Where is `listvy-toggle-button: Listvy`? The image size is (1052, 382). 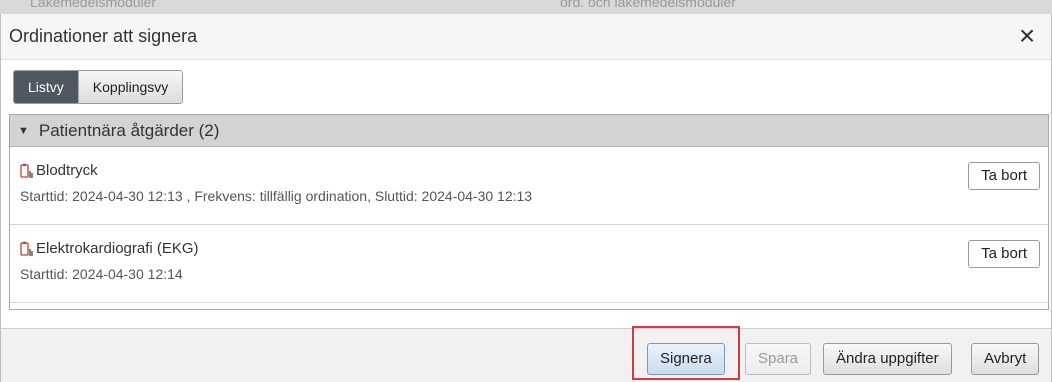 listvy-toggle-button: Listvy is located at coordinates (46, 87).